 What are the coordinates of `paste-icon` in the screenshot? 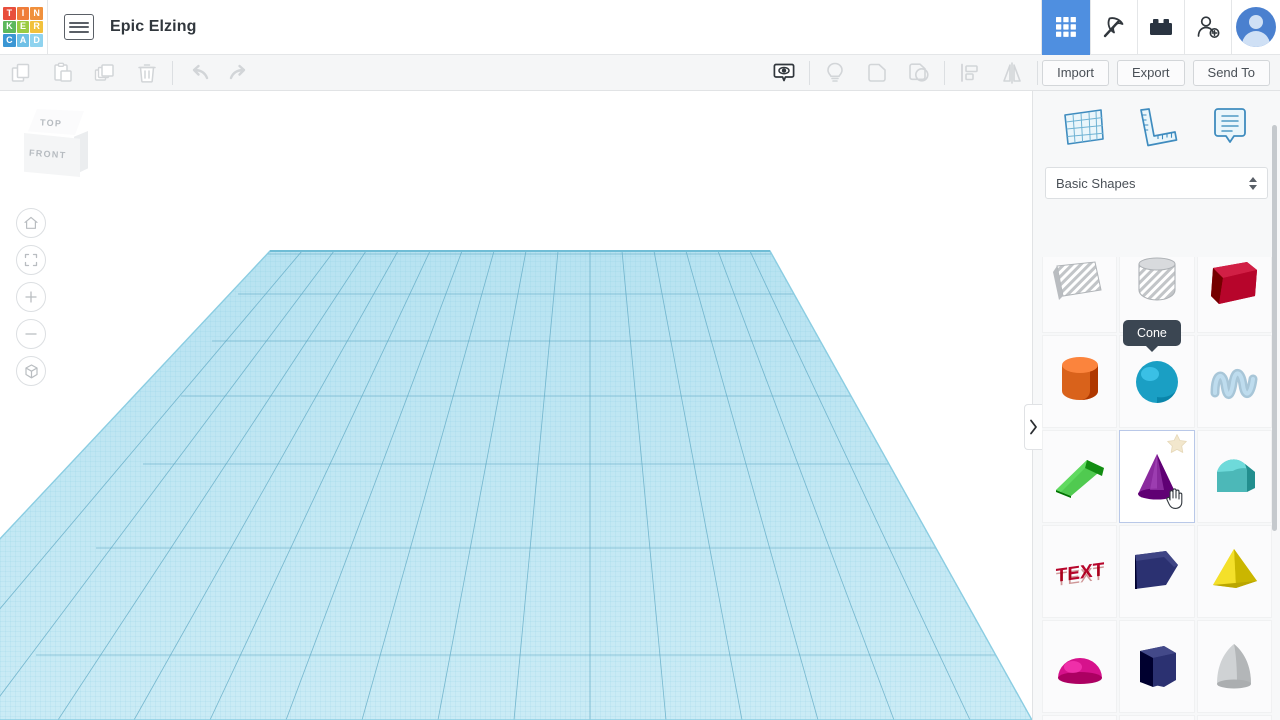 It's located at (63, 73).